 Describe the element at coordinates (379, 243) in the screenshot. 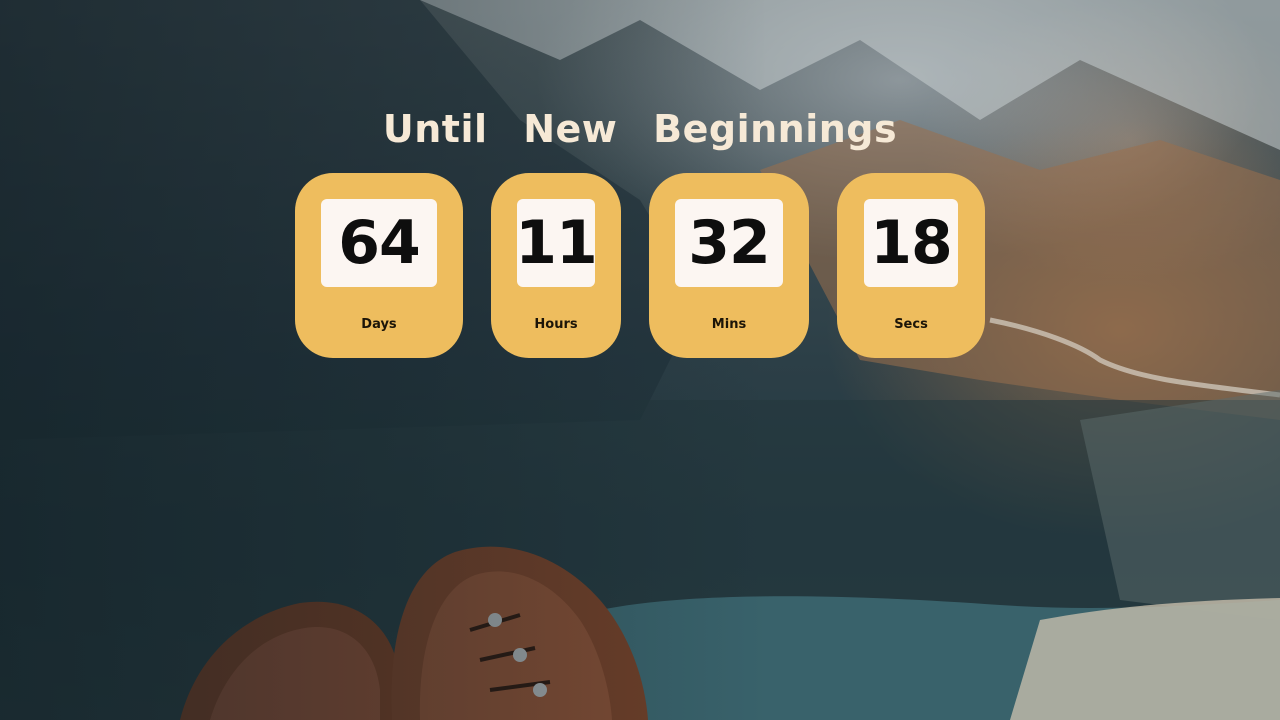

I see `days-value: 64` at that location.